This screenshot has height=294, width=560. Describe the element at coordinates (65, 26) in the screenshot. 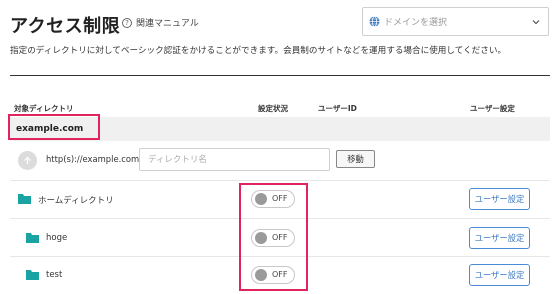

I see `page-title: アクセス制限` at that location.